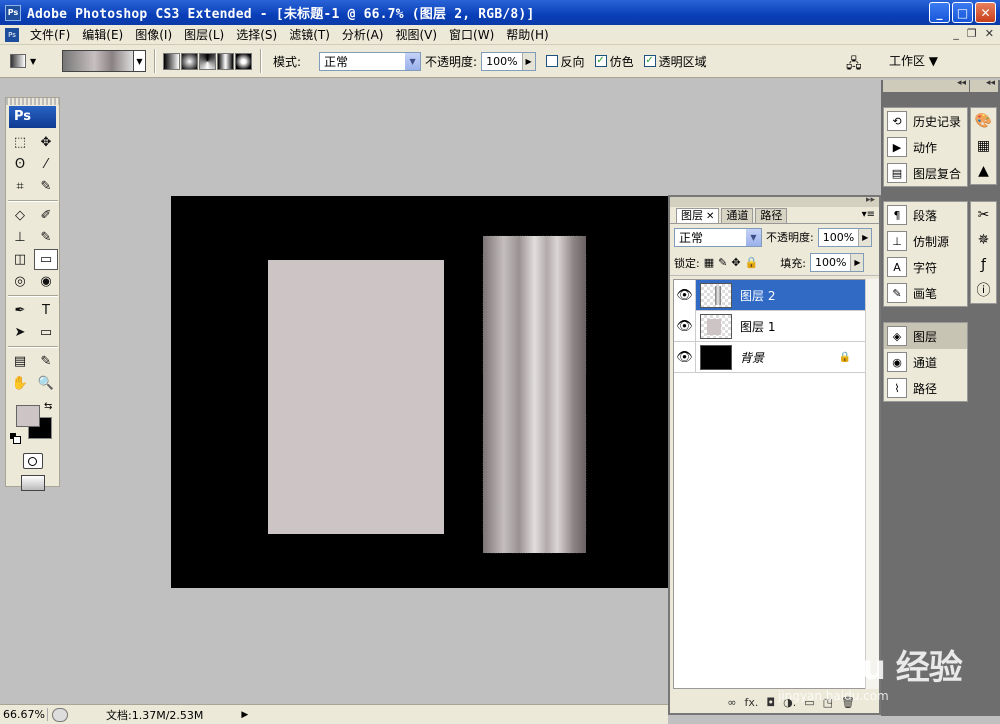 The height and width of the screenshot is (724, 1000). Describe the element at coordinates (32, 461) in the screenshot. I see `quick-mask-button` at that location.